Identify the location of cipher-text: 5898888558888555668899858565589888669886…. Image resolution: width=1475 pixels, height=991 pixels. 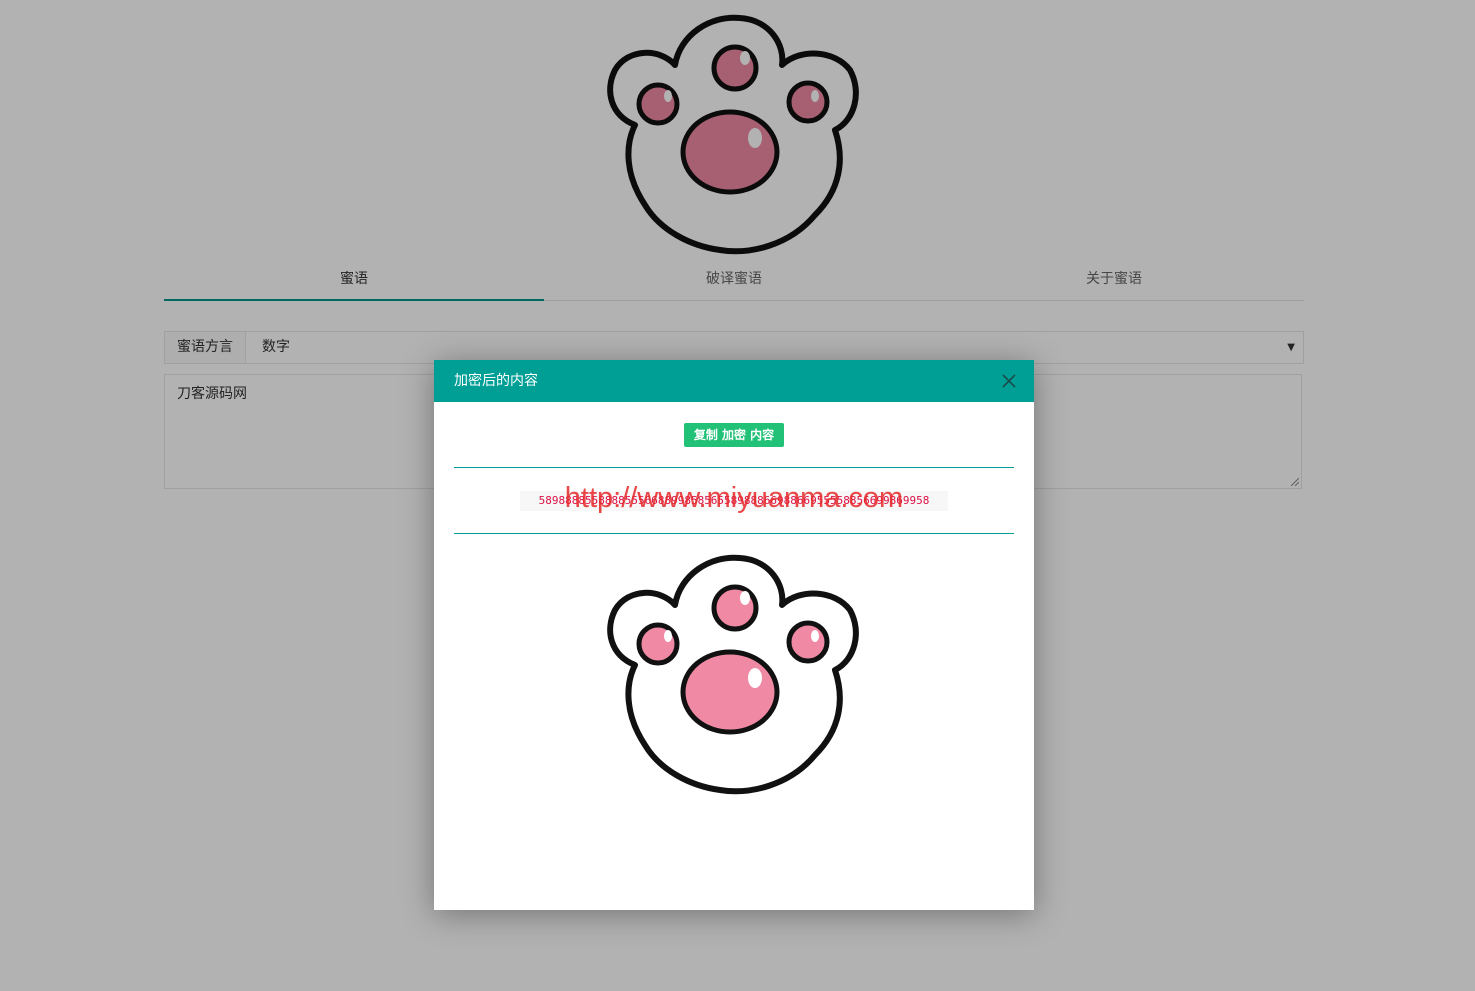
(734, 501).